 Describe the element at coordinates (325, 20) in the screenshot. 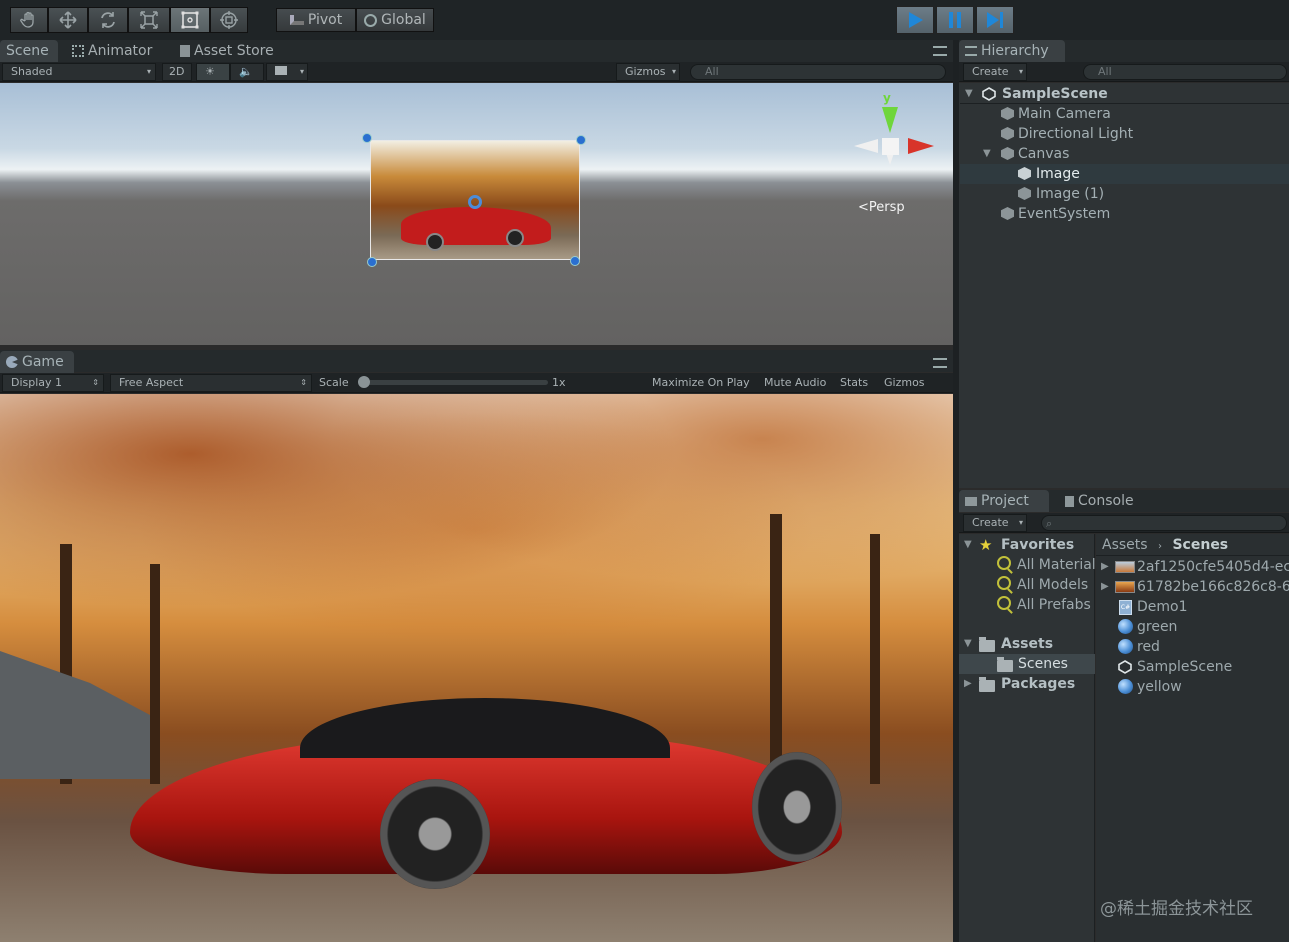

I see `pivot-label: Pivot` at that location.